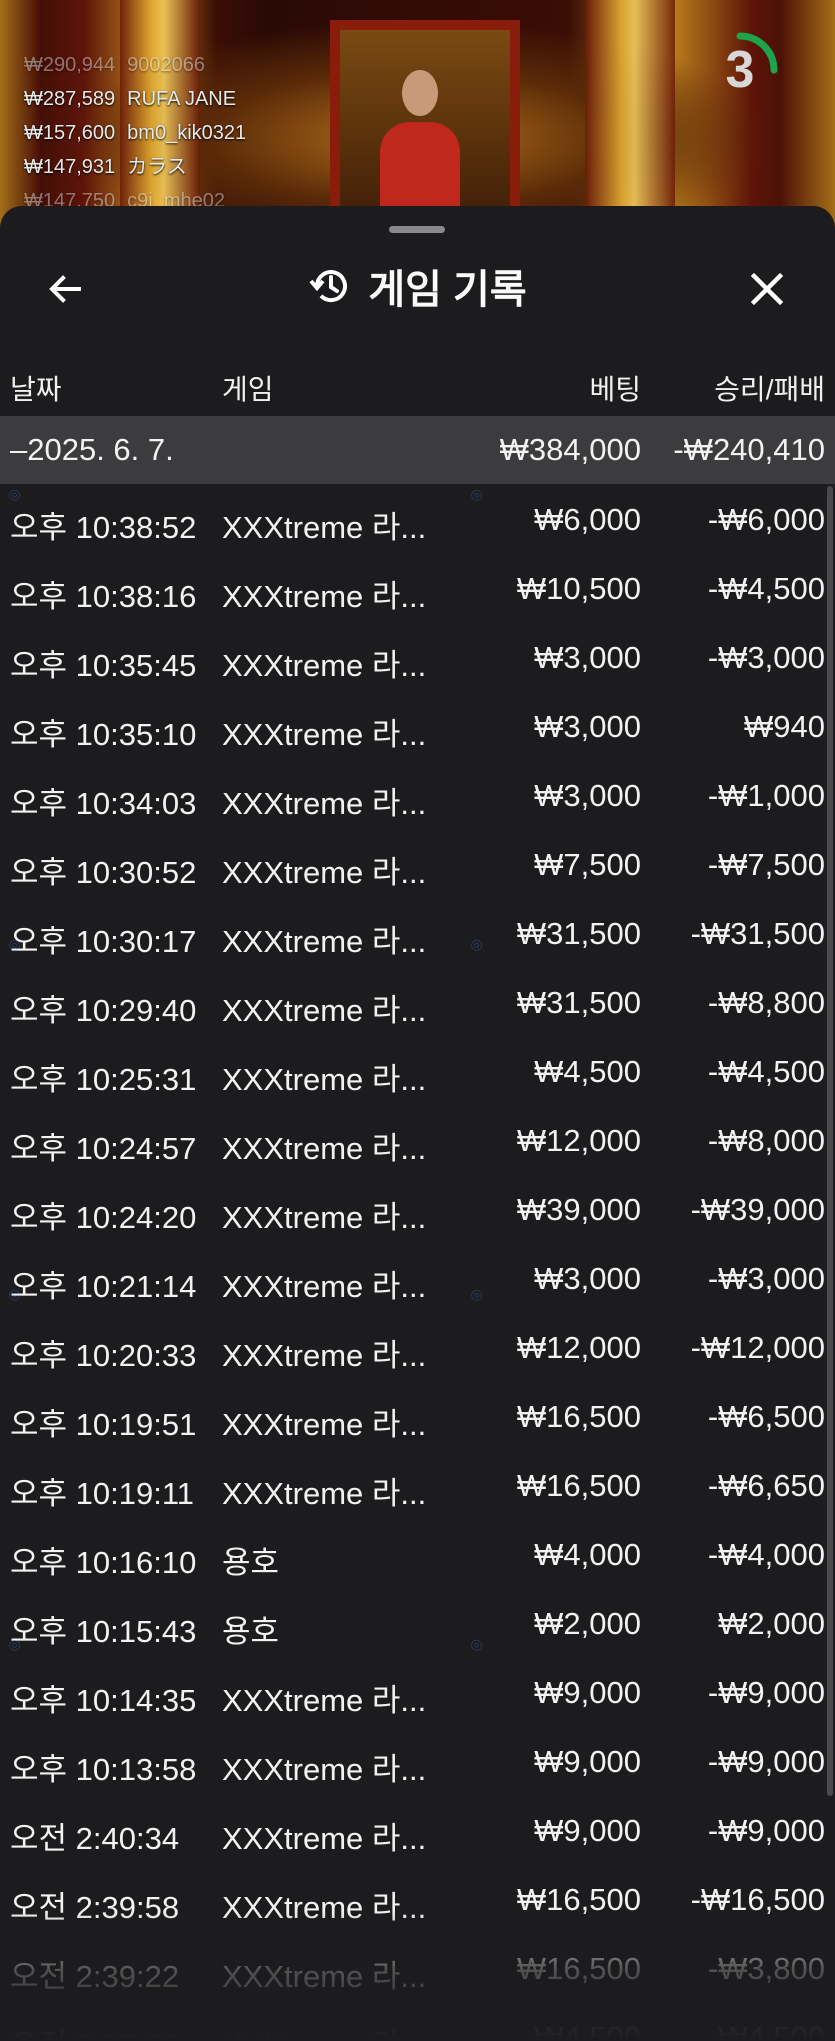 The image size is (835, 2041). Describe the element at coordinates (95, 1907) in the screenshot. I see `row-time: 오전 2:39:58` at that location.